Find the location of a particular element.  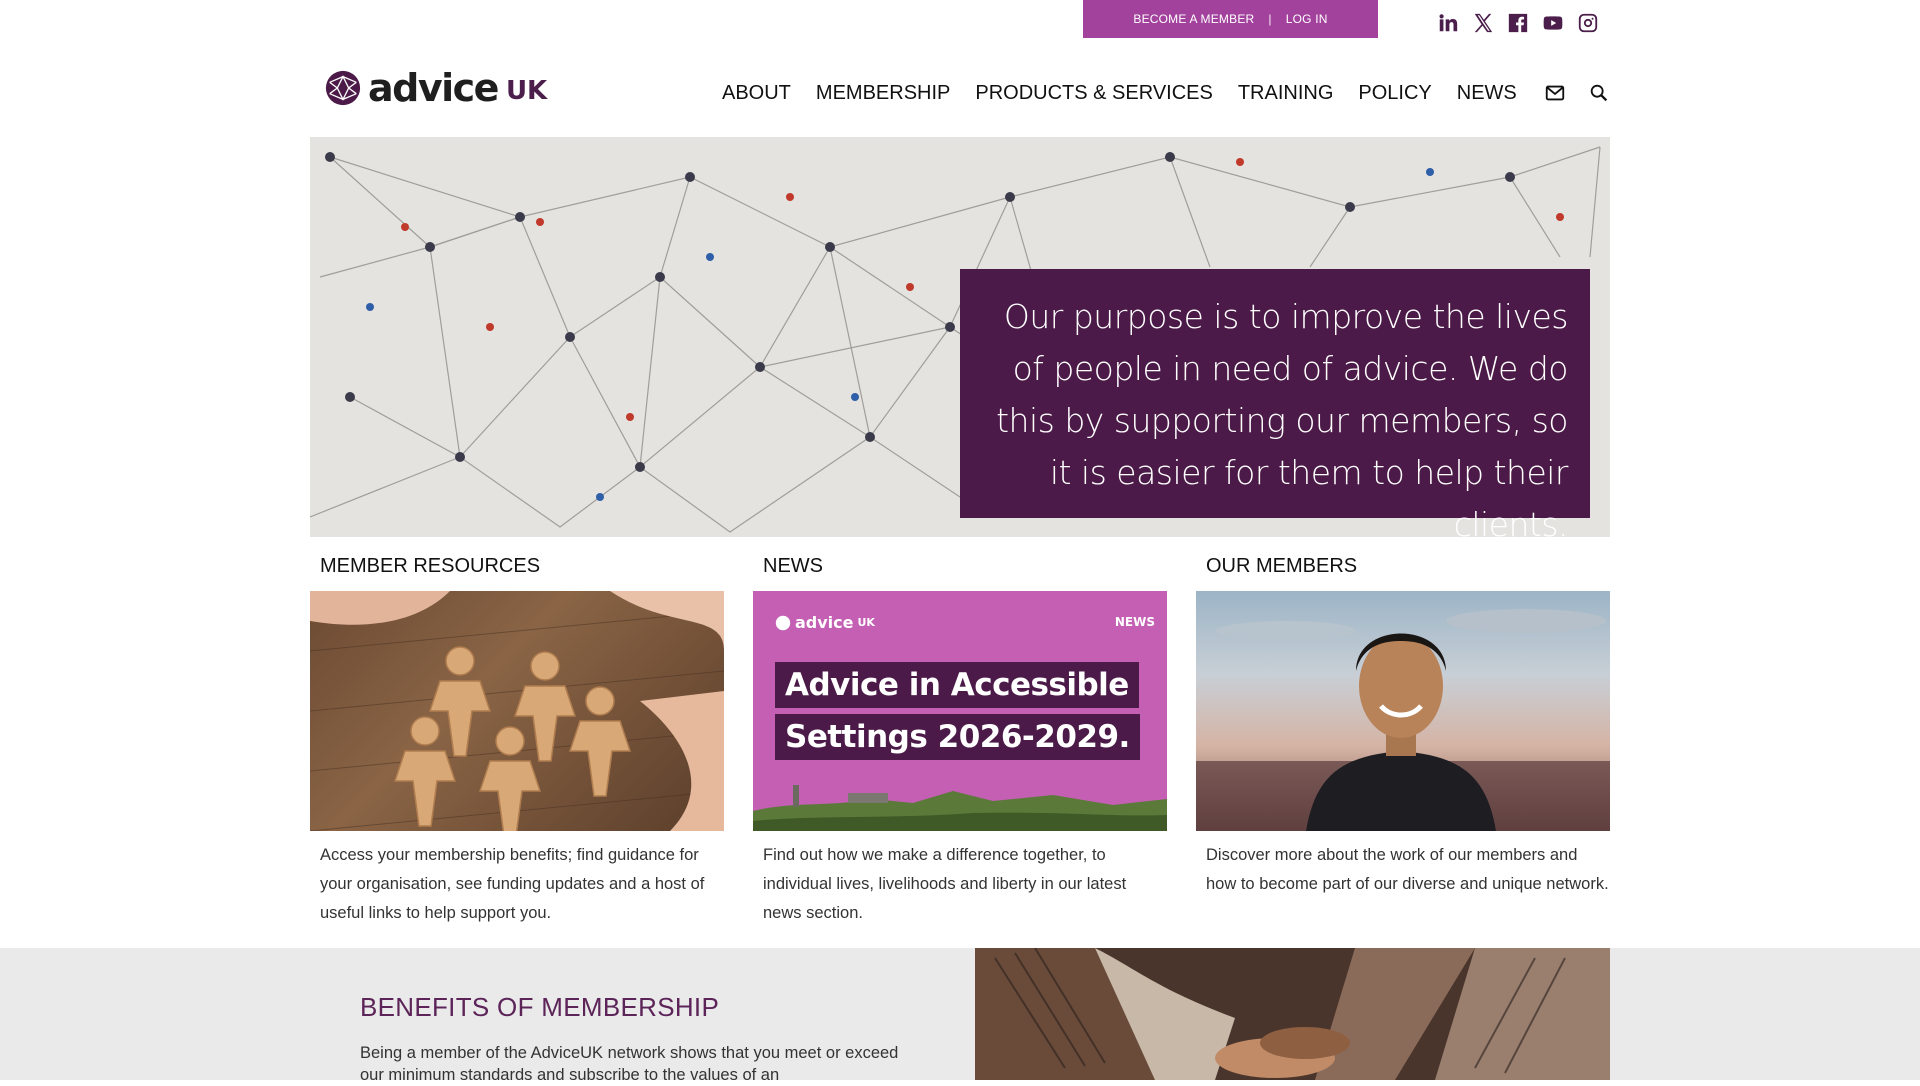

x-twitter-icon is located at coordinates (1482, 22).